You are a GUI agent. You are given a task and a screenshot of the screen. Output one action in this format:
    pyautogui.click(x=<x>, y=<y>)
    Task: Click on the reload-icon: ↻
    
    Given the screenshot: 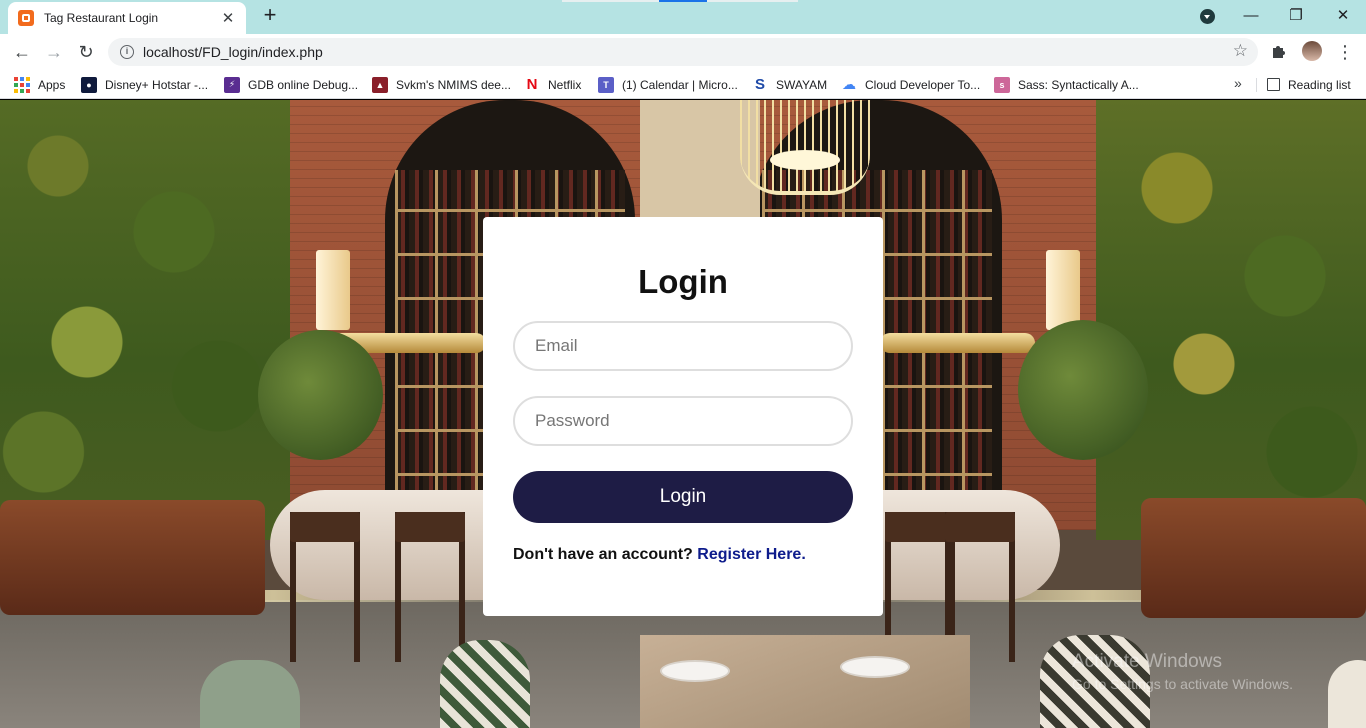 What is the action you would take?
    pyautogui.click(x=86, y=52)
    